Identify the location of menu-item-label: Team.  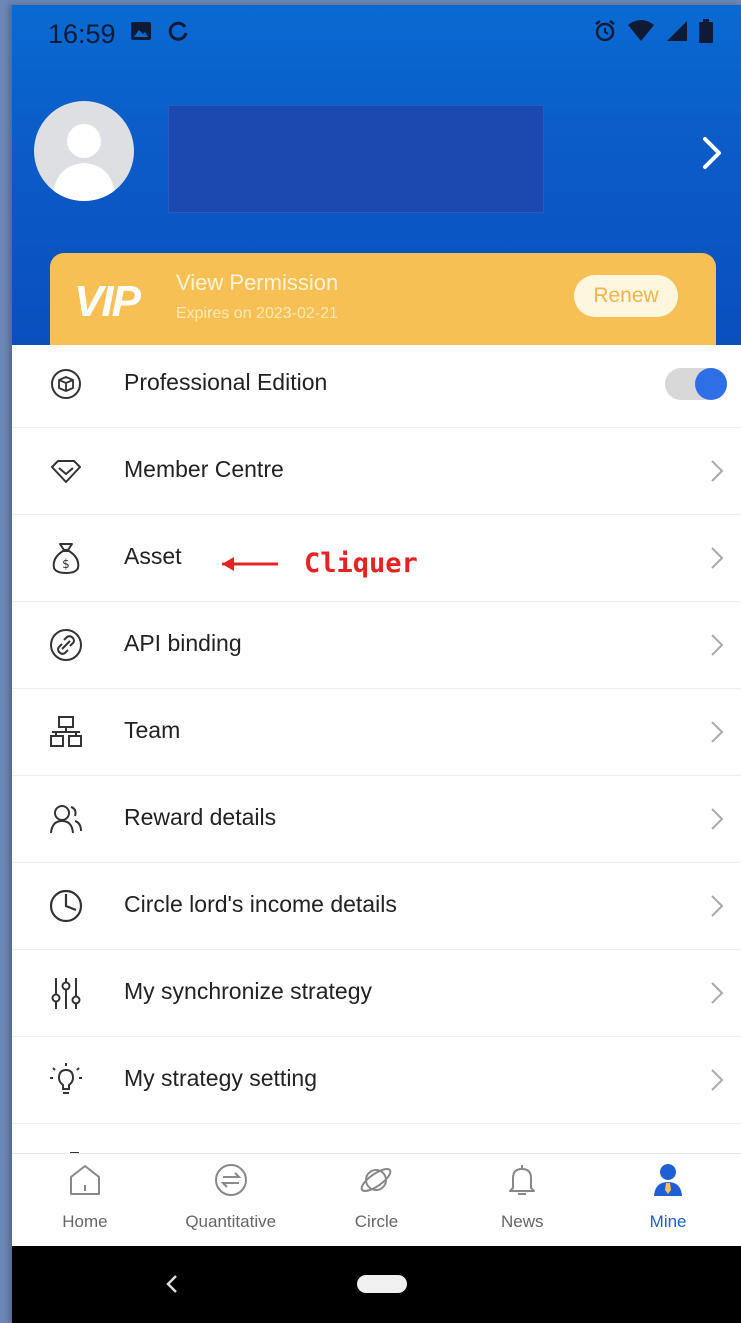
(152, 730).